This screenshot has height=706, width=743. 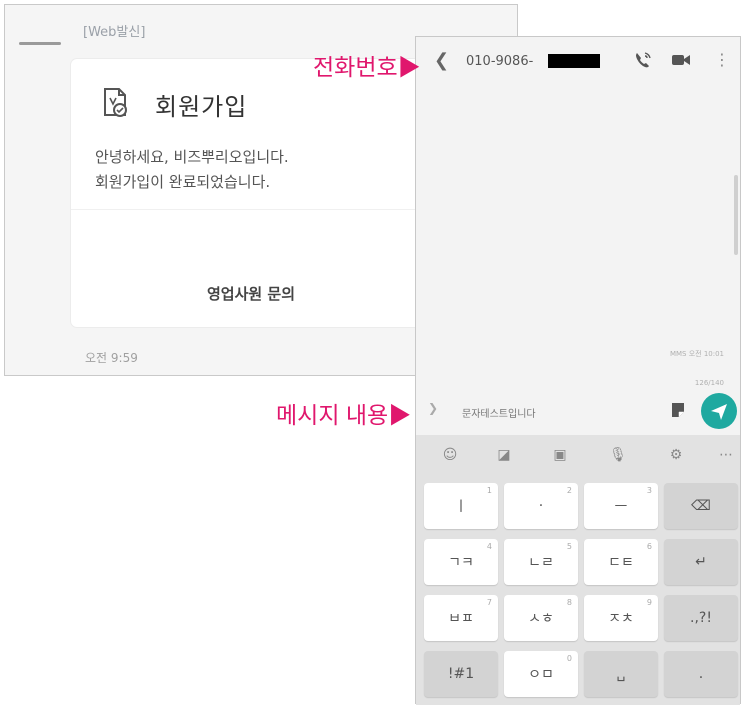 I want to click on sticker-icon, so click(x=678, y=410).